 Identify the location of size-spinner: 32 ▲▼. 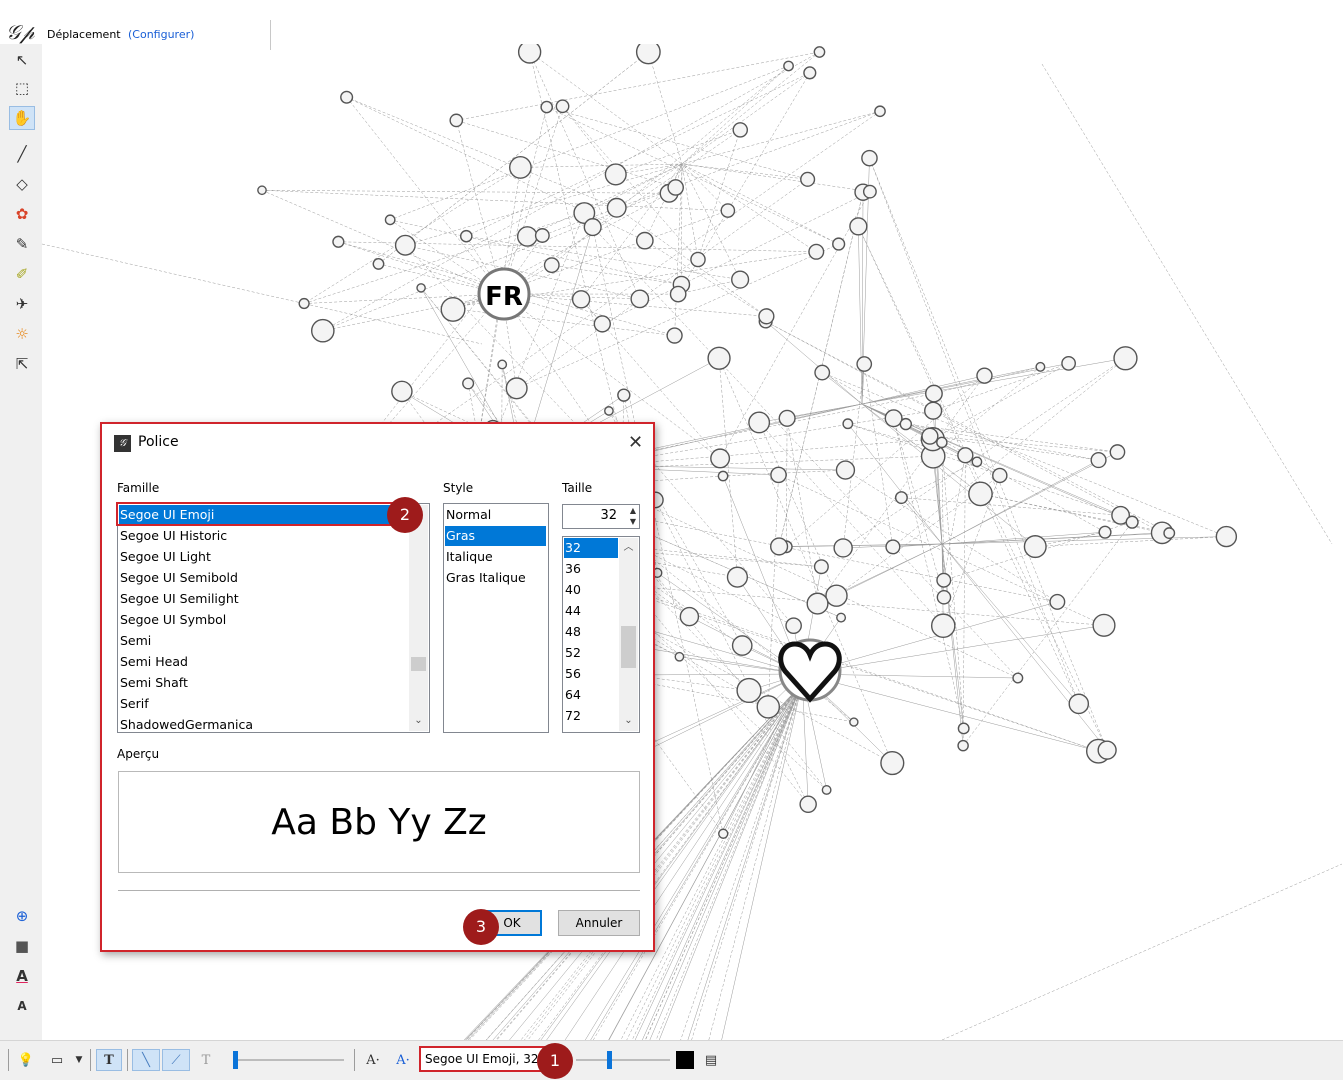
(601, 516).